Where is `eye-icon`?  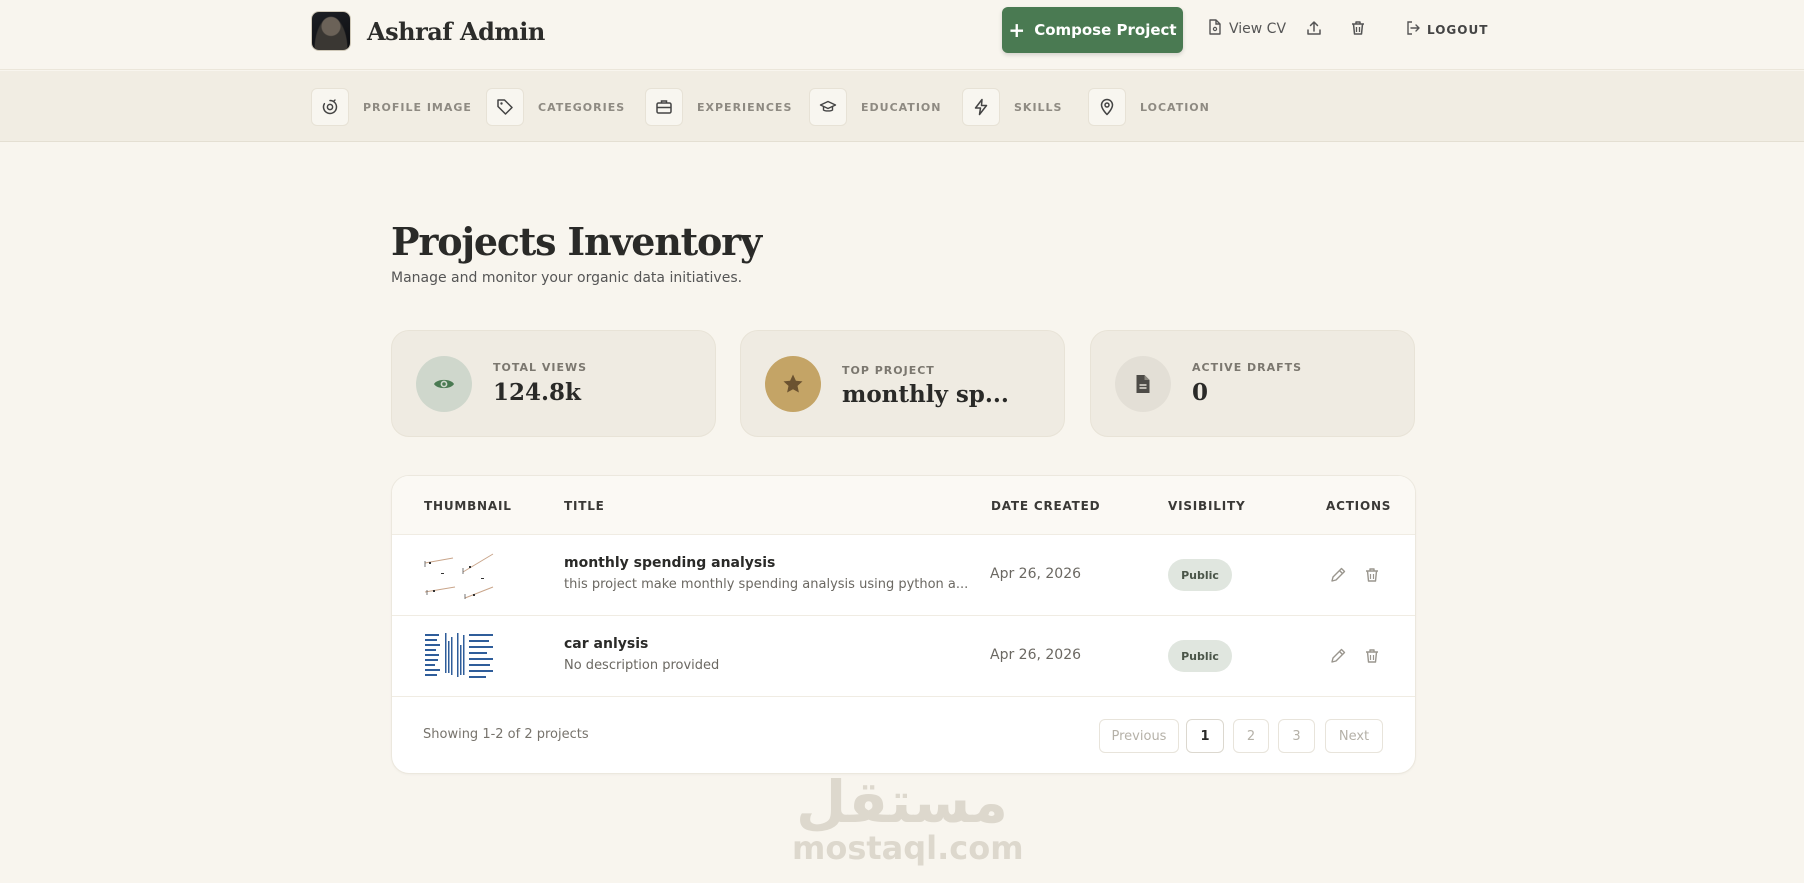 eye-icon is located at coordinates (444, 384).